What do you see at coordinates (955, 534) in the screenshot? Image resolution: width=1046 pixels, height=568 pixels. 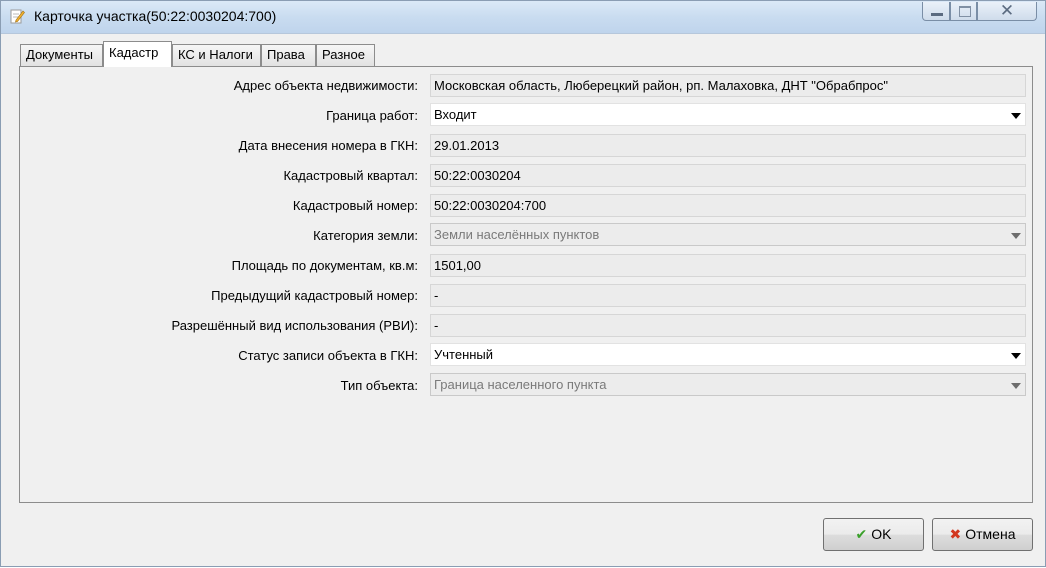 I see `cross-icon: ✖` at bounding box center [955, 534].